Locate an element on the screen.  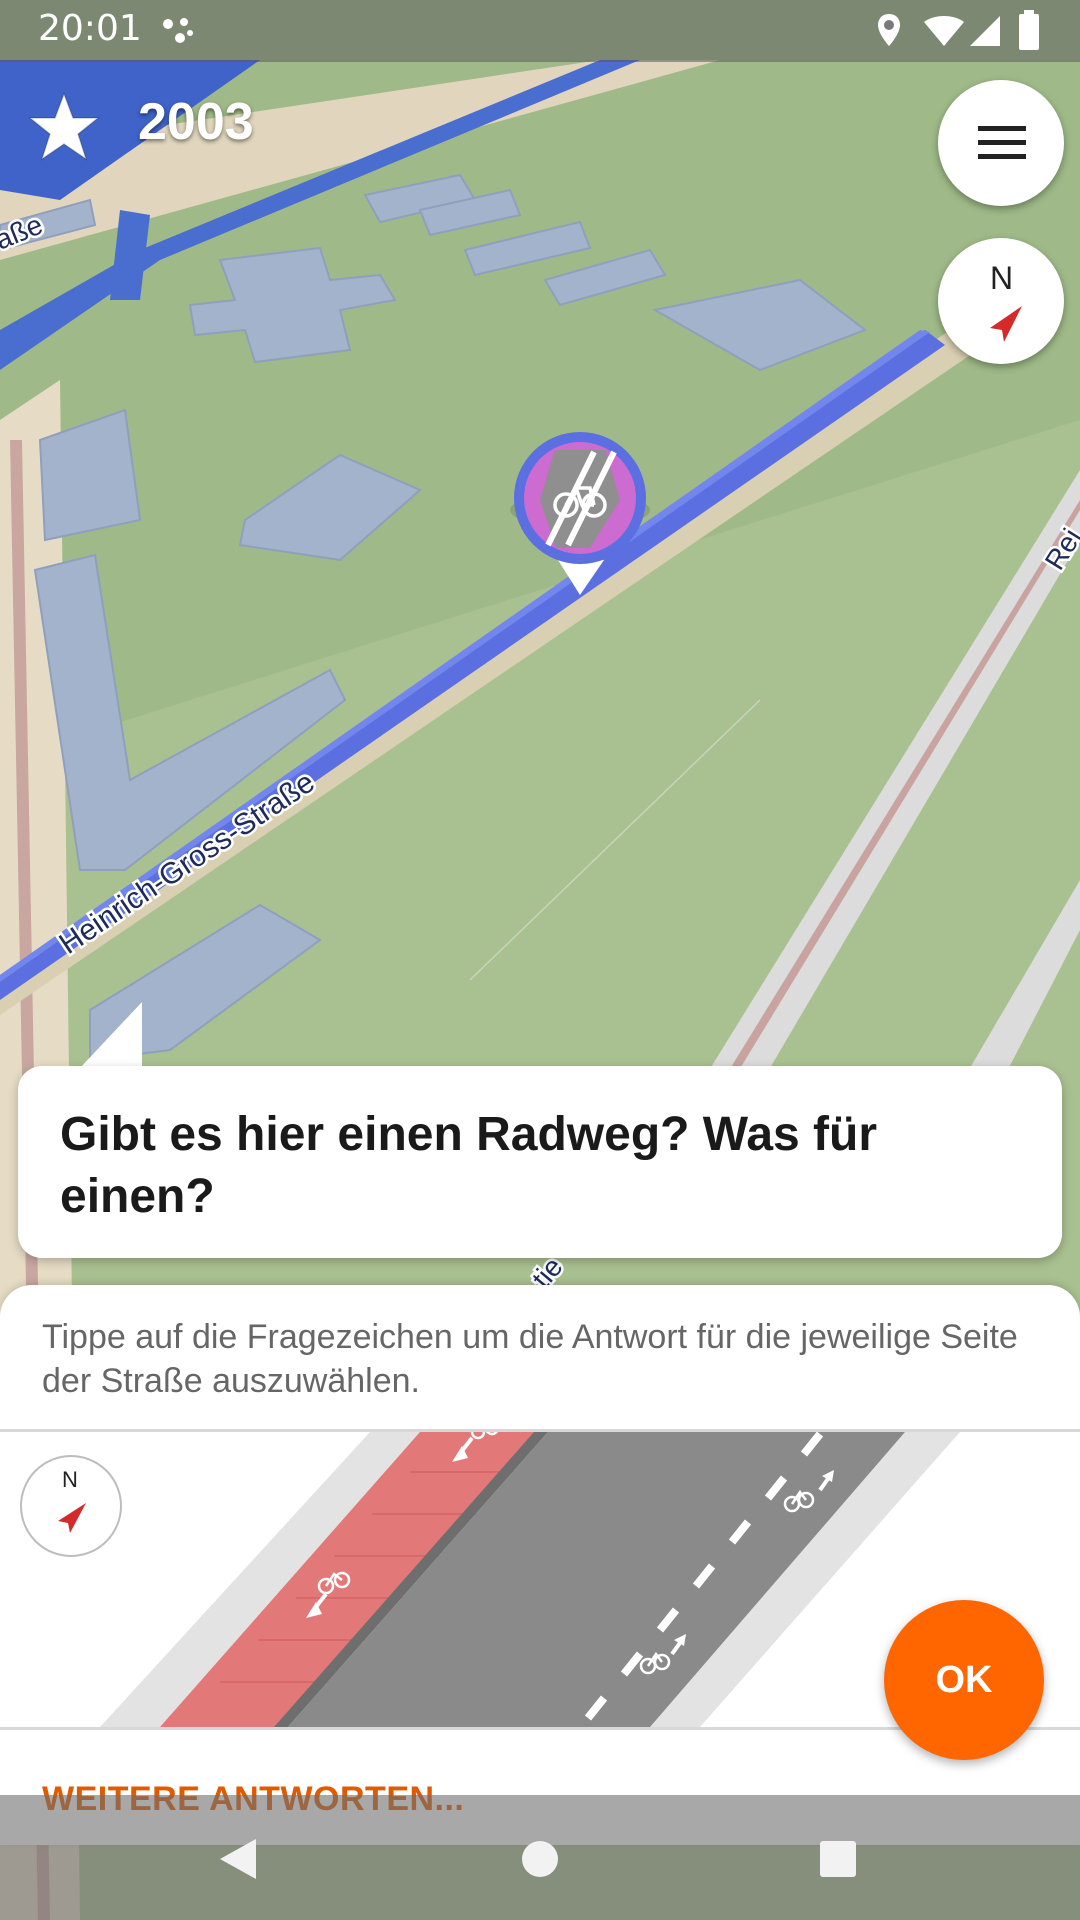
compass-button: N is located at coordinates (1001, 301).